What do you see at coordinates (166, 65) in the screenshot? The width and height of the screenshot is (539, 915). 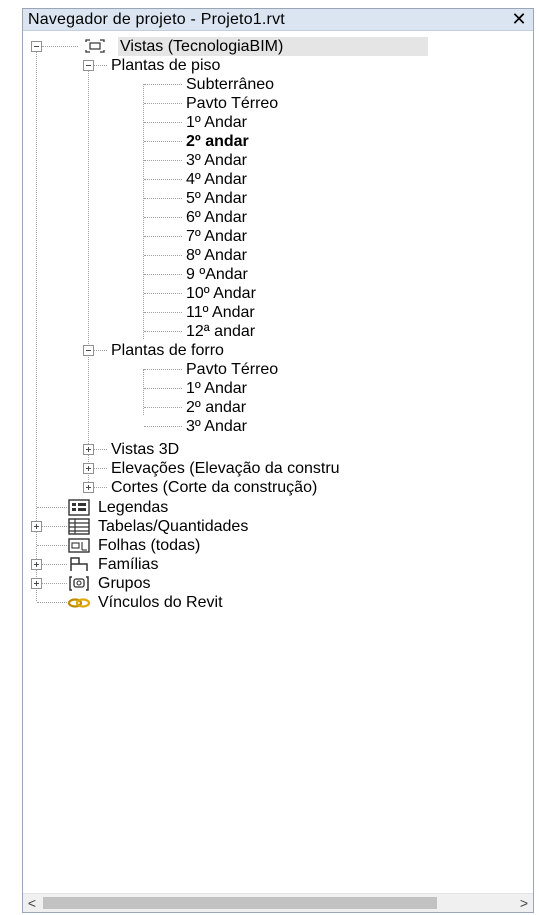 I see `tree-item-label: Plantas de piso` at bounding box center [166, 65].